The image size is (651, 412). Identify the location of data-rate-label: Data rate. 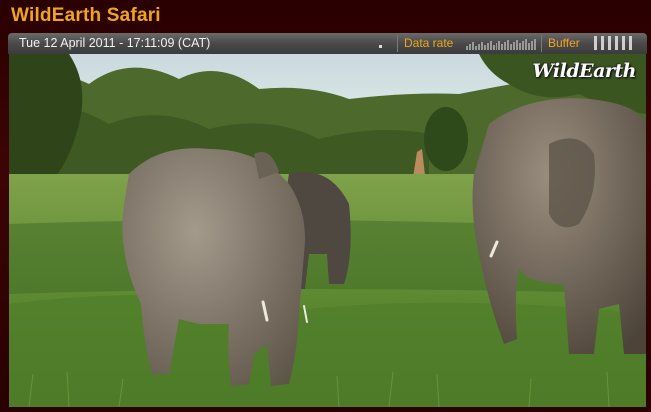
(429, 43).